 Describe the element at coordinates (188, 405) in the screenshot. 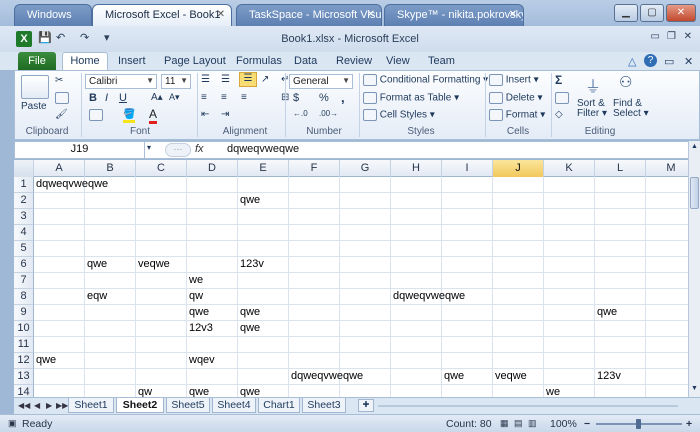

I see `sheet-tab-sheet5: Sheet5` at that location.